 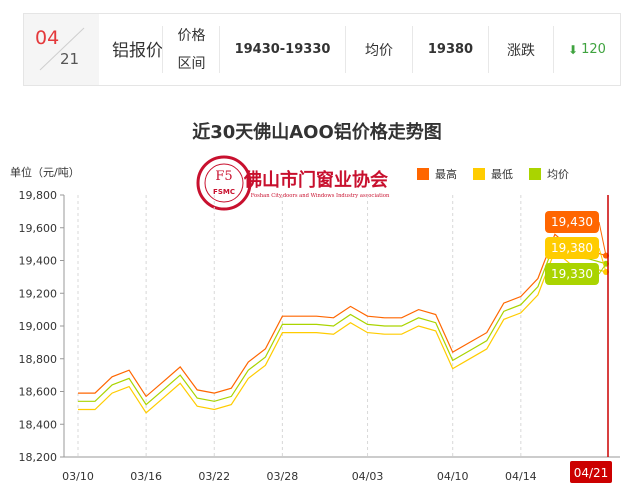 What do you see at coordinates (38, 293) in the screenshot?
I see `y-tick-label: 19,200` at bounding box center [38, 293].